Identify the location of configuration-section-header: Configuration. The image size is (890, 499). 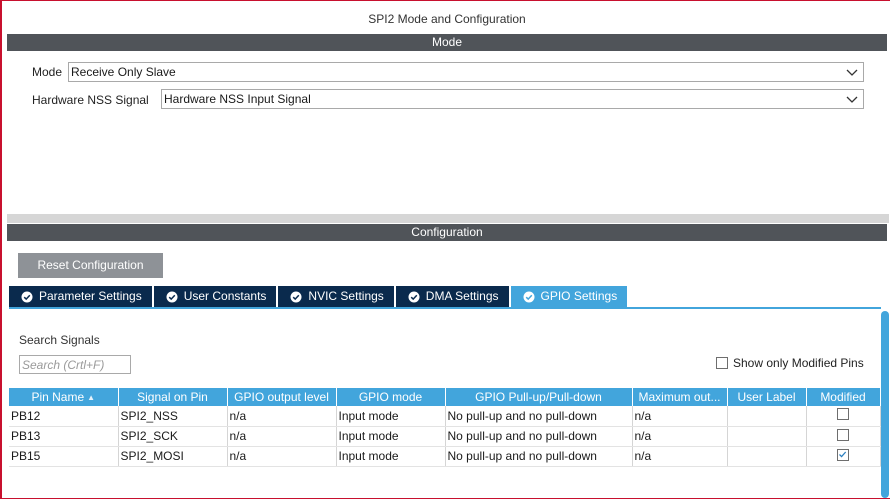
(447, 232).